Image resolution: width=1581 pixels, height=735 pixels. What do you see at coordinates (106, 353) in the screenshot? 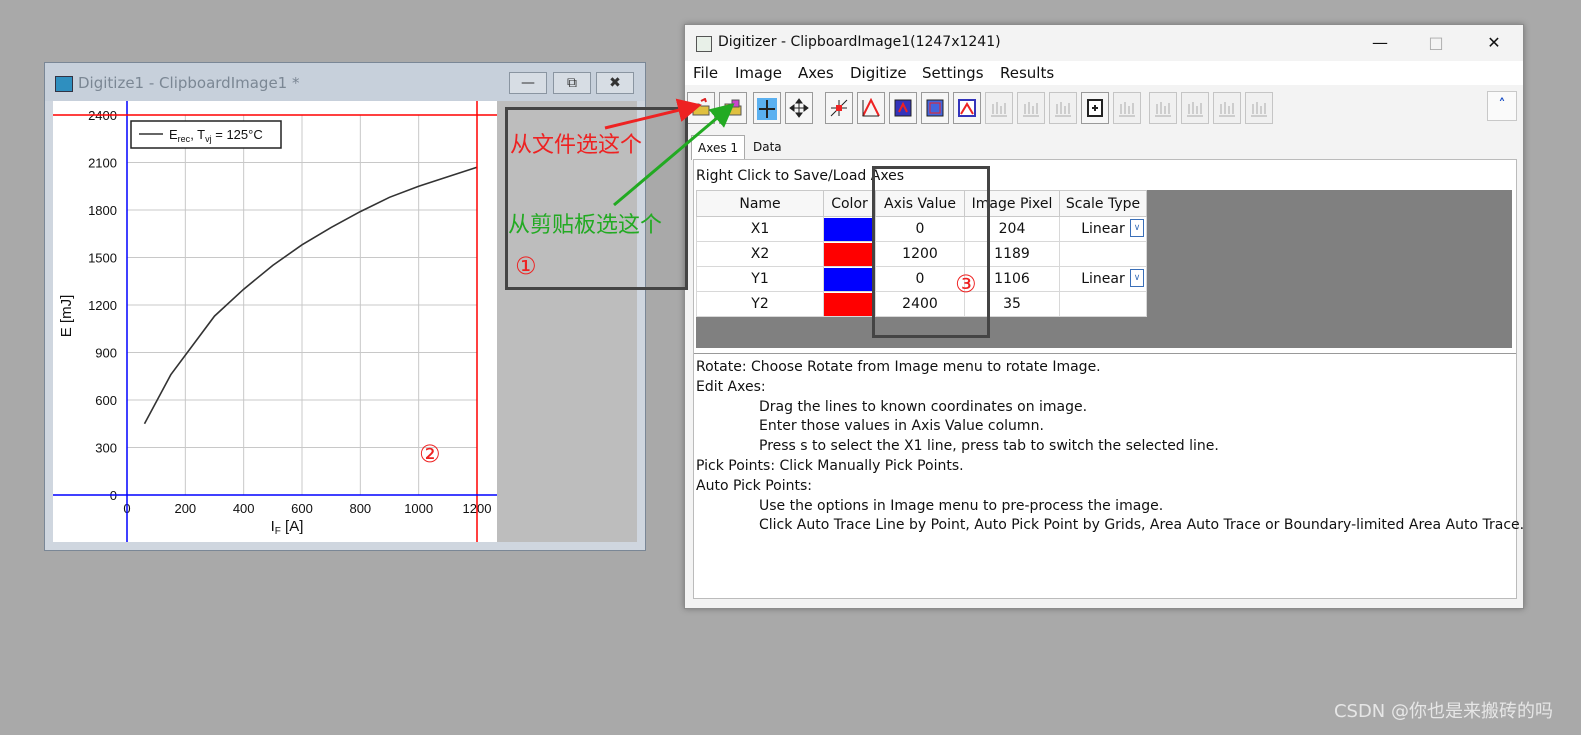
I see `y-tick-label: 900` at bounding box center [106, 353].